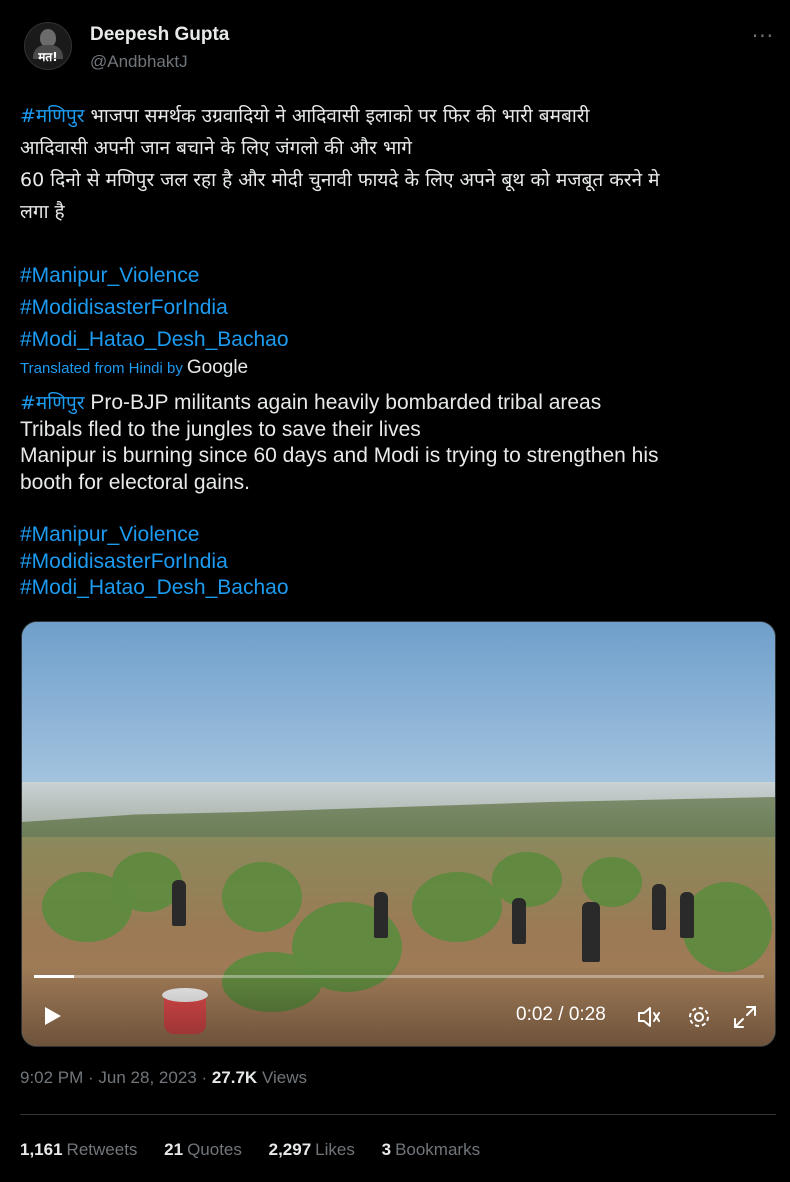 This screenshot has width=790, height=1182. Describe the element at coordinates (52, 1016) in the screenshot. I see `play-icon` at that location.